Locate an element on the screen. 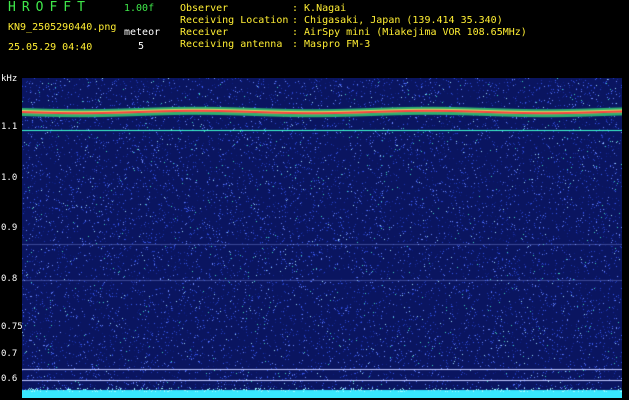 This screenshot has width=629, height=400. y-tick-label: 0.75 is located at coordinates (12, 327).